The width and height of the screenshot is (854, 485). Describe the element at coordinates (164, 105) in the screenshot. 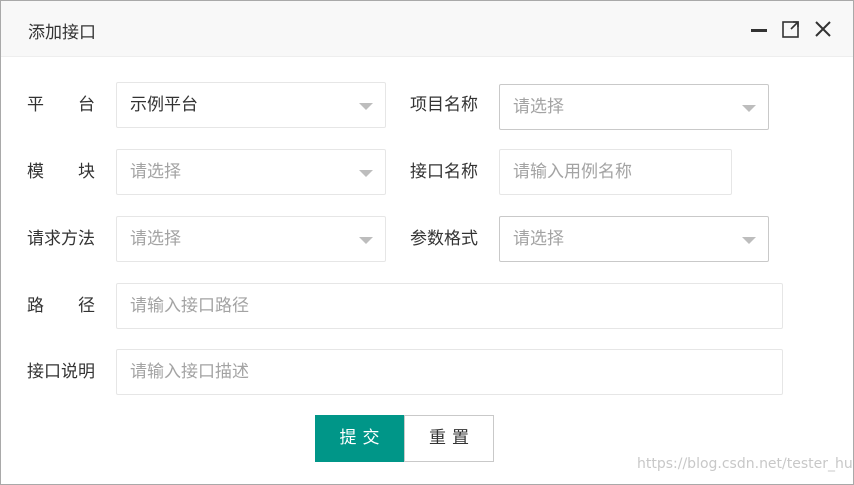

I see `platform-value: 示例平台` at that location.